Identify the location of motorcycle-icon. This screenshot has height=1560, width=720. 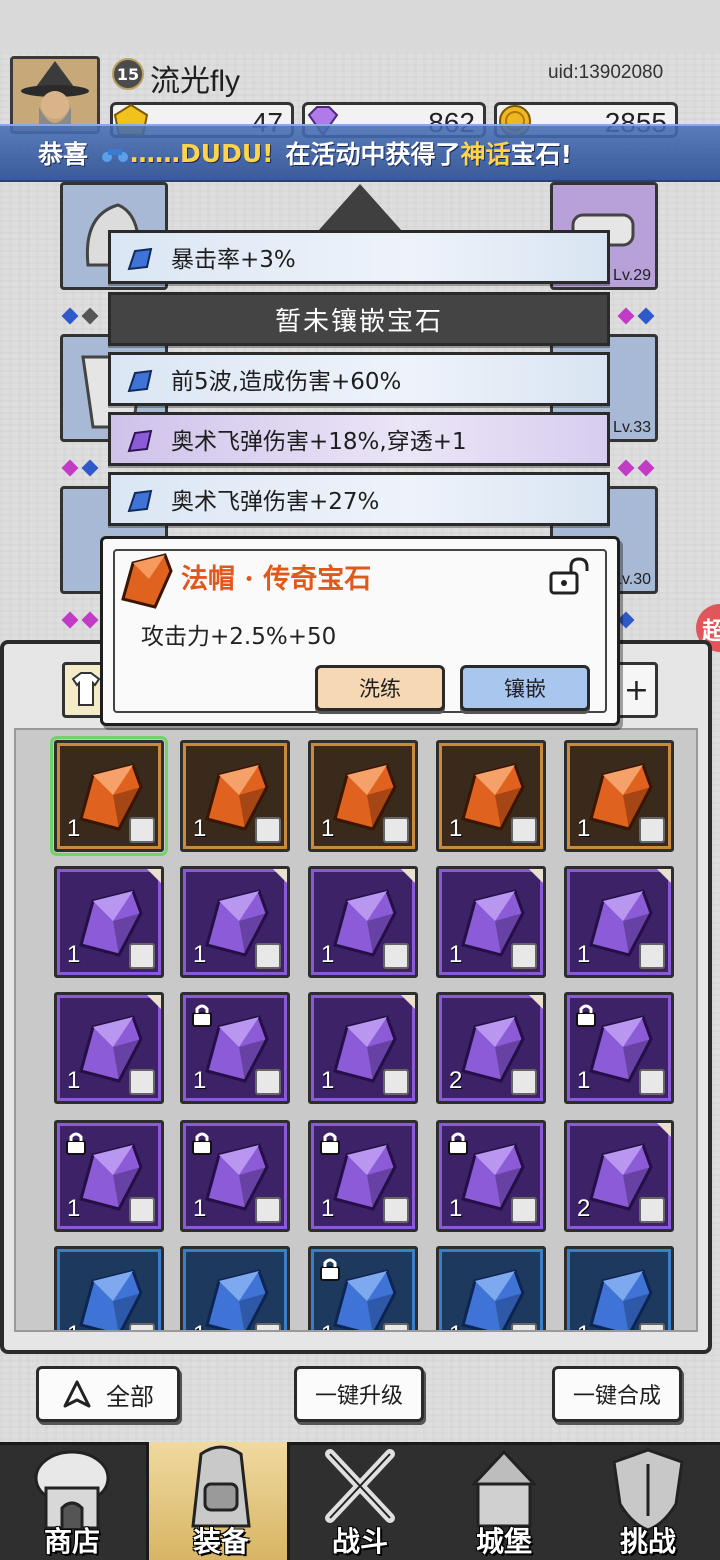
(115, 155).